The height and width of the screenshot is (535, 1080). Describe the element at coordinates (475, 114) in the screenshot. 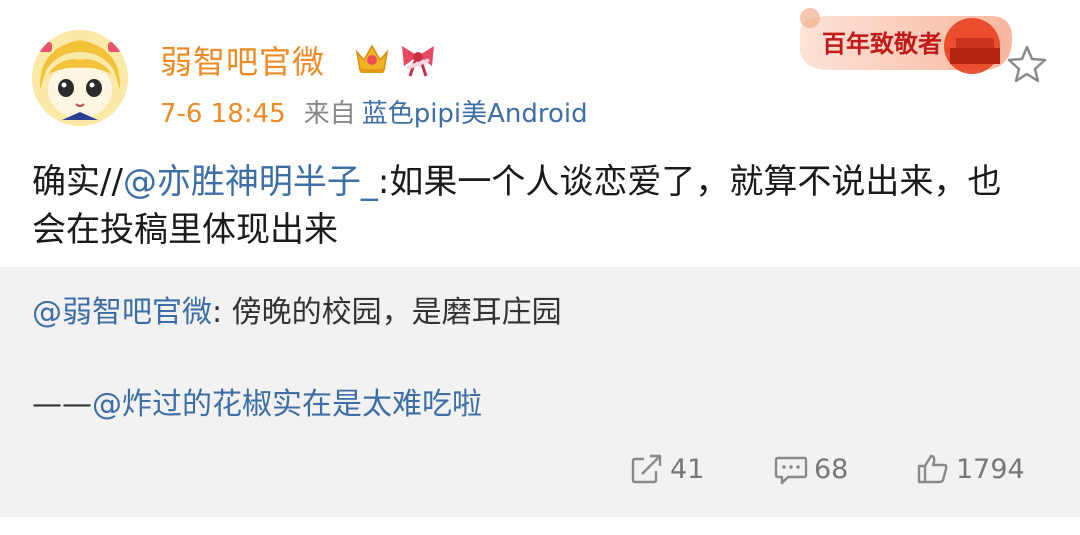

I see `post-source: 蓝色pipi美Android` at that location.